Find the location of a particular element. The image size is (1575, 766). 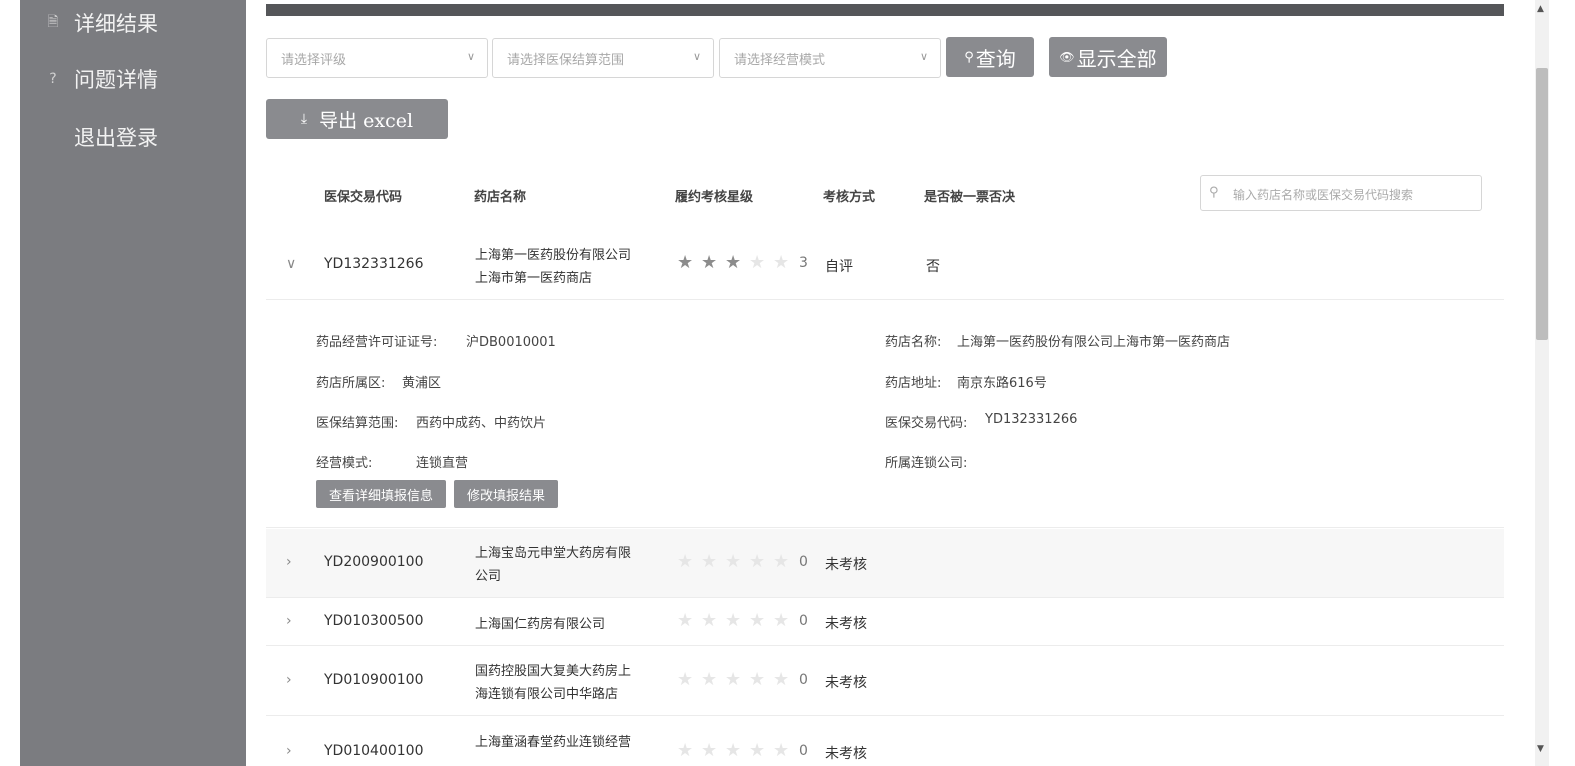

mode-value: 连锁直营 is located at coordinates (442, 463).